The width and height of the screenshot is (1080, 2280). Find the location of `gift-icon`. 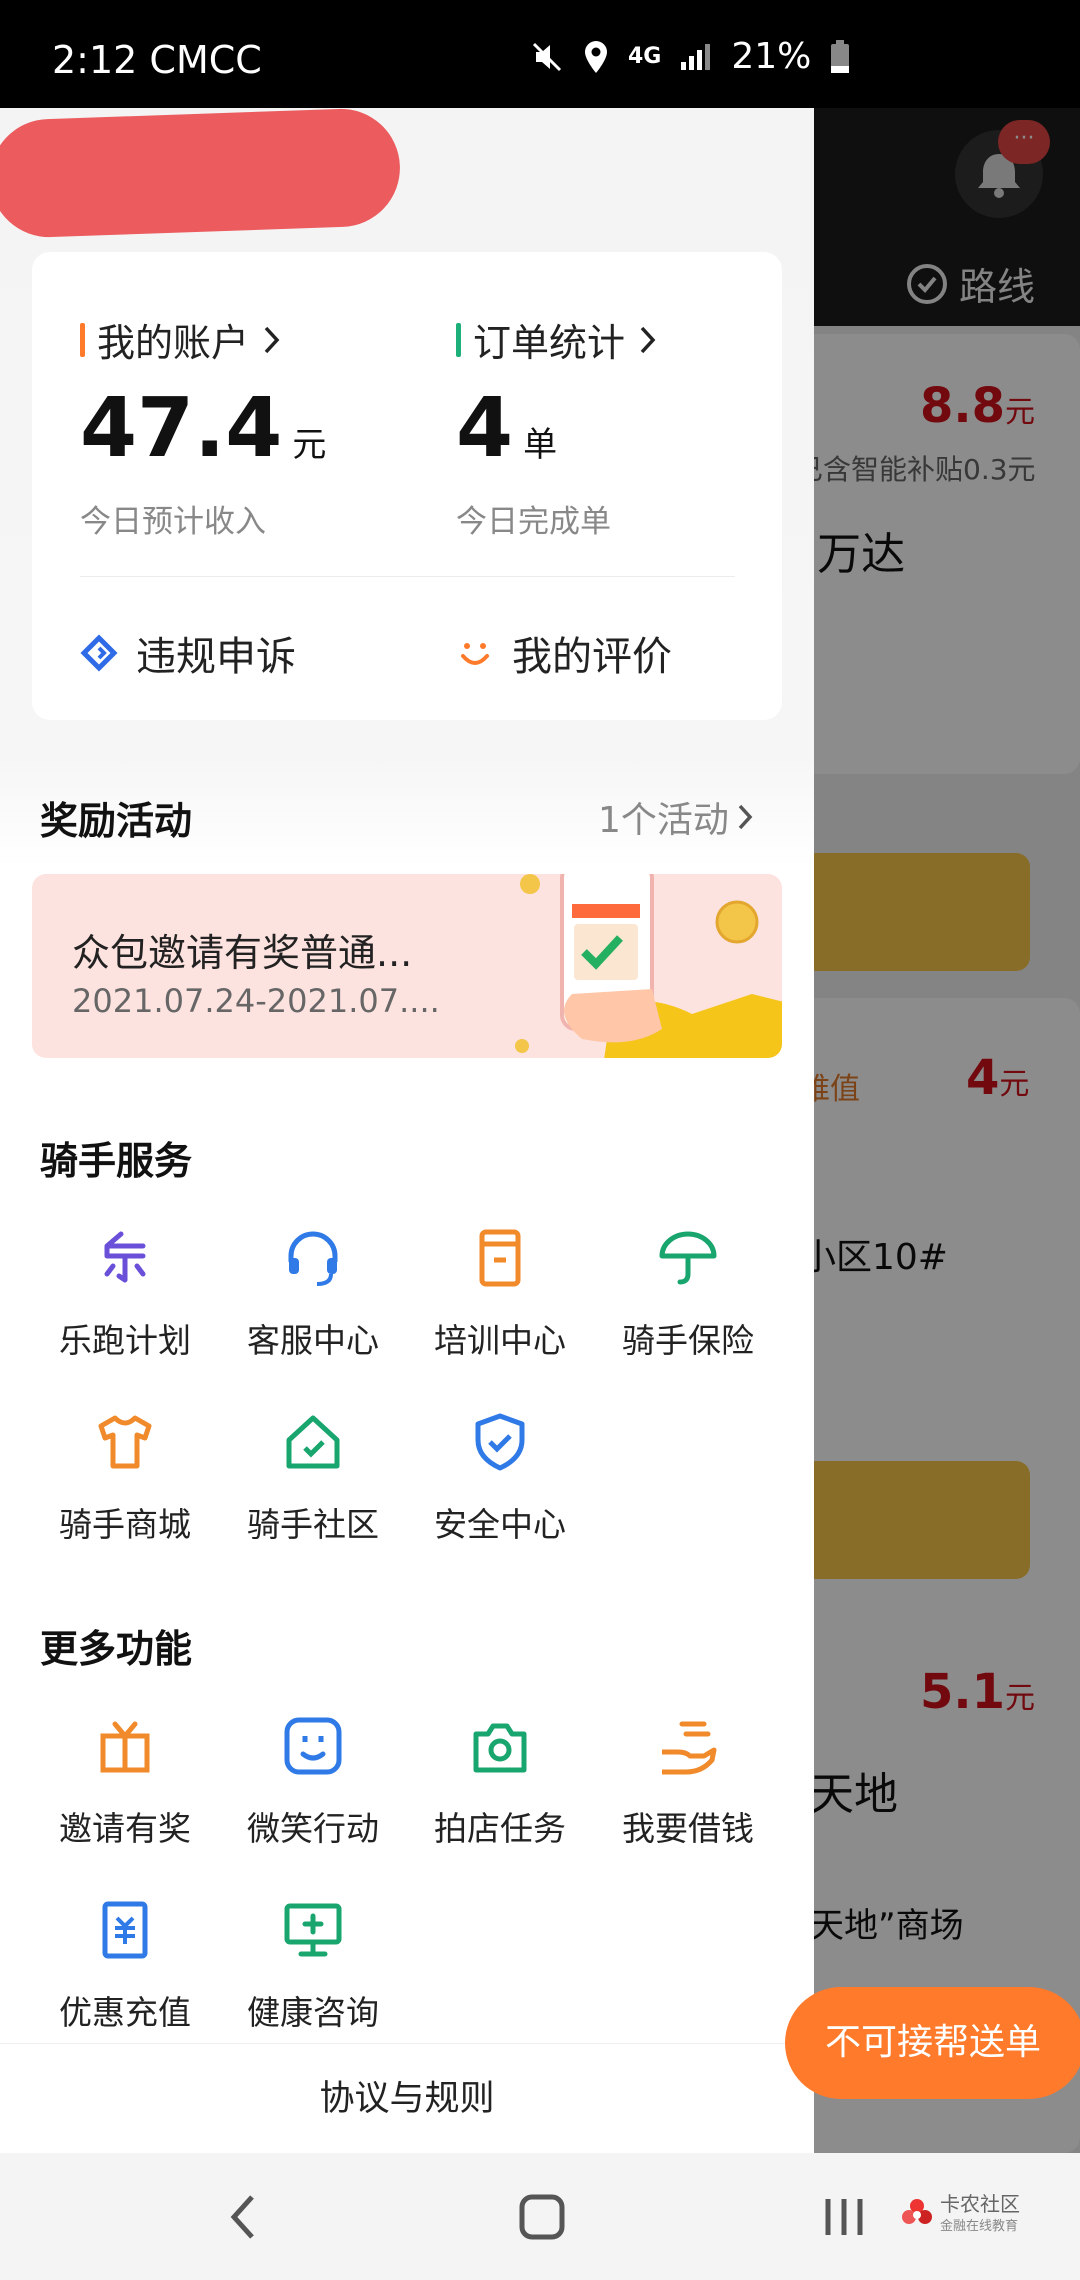

gift-icon is located at coordinates (125, 1747).